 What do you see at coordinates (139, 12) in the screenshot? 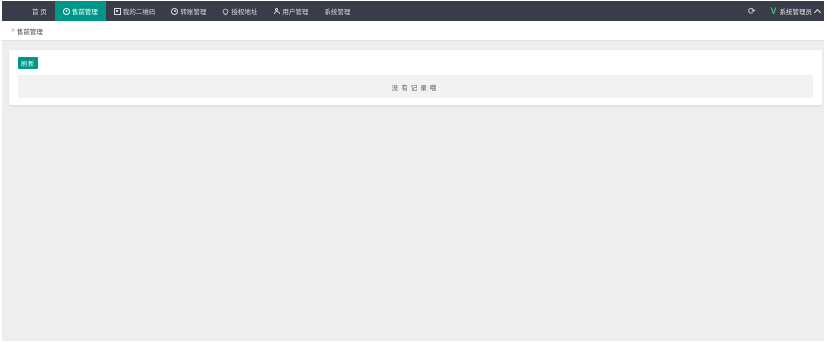
I see `nav-item-label: 我的二维码` at bounding box center [139, 12].